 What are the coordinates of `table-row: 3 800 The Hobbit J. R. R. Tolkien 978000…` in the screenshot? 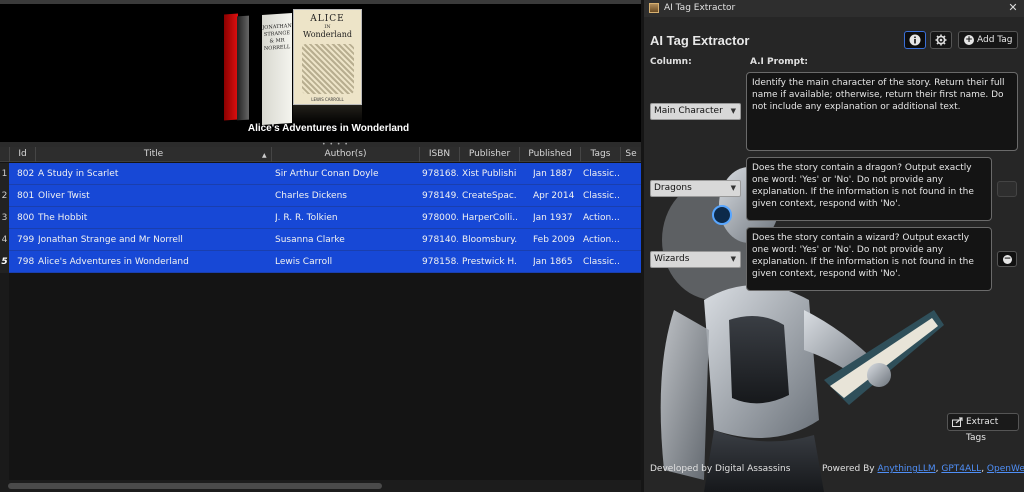 It's located at (320, 218).